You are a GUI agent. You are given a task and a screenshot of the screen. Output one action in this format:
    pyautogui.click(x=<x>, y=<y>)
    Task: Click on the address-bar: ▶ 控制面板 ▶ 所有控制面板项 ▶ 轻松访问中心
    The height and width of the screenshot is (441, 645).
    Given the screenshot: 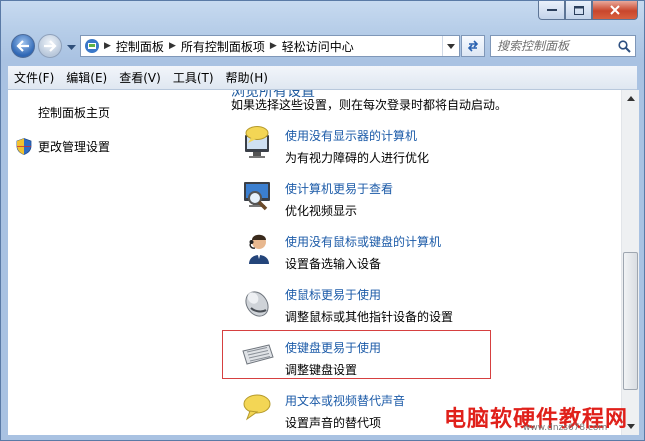 What is the action you would take?
    pyautogui.click(x=270, y=46)
    